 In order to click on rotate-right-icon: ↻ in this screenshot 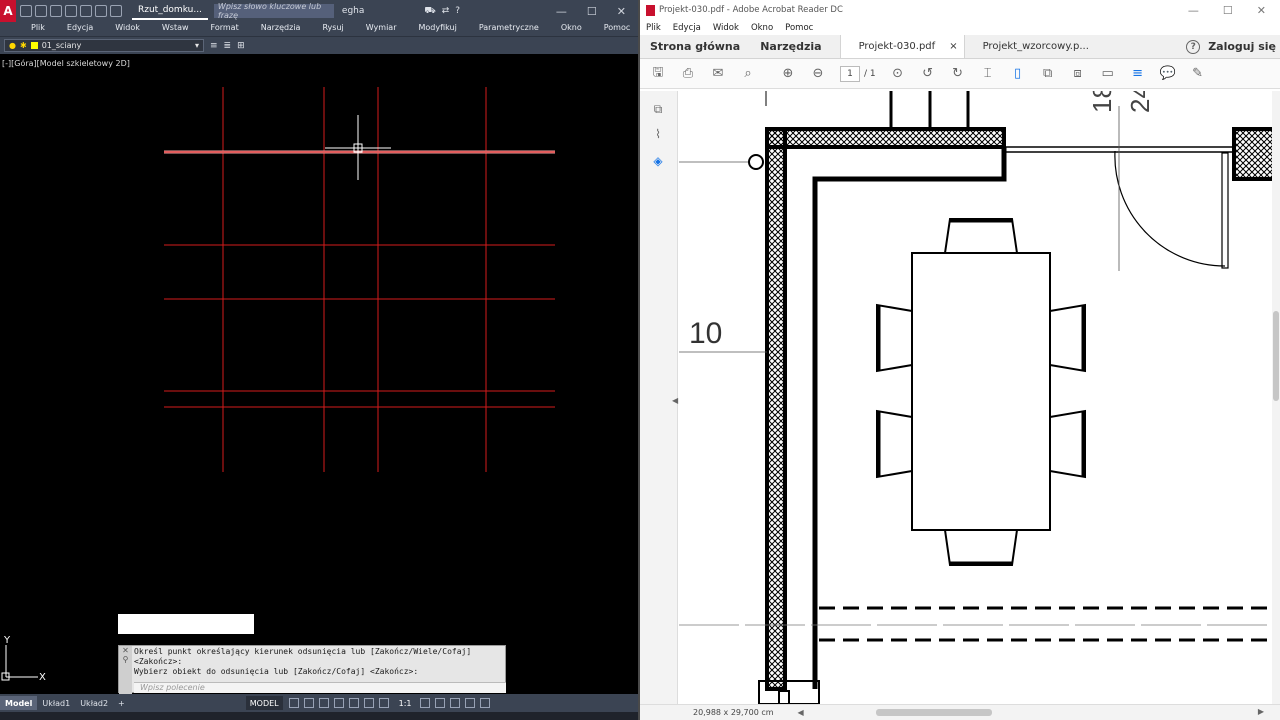, I will do `click(958, 74)`.